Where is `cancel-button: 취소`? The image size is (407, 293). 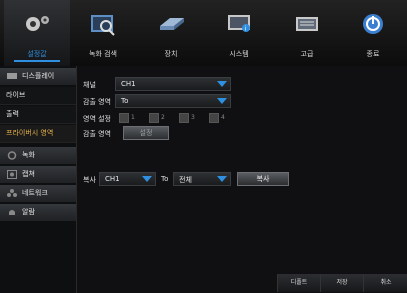
cancel-button: 취소 is located at coordinates (385, 283).